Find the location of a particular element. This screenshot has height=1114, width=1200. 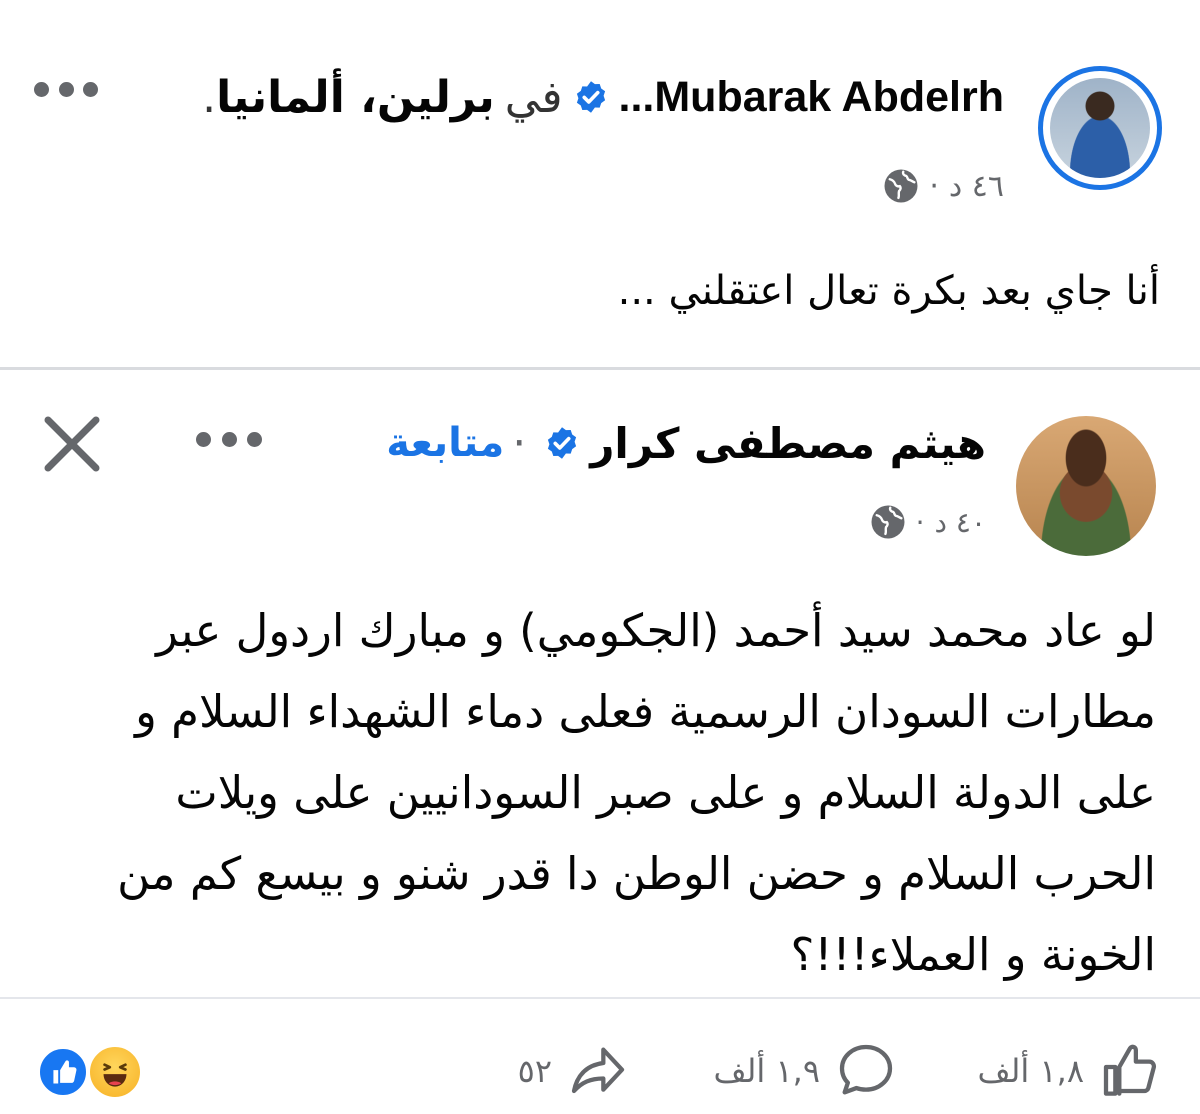

shared-post-time: ٤٠ د is located at coordinates (960, 522).